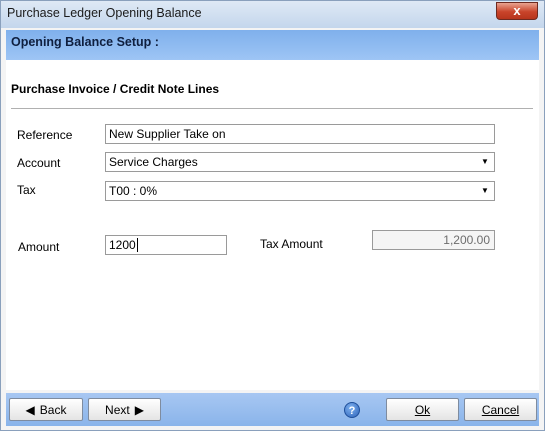  What do you see at coordinates (45, 135) in the screenshot?
I see `reference-label: Reference` at bounding box center [45, 135].